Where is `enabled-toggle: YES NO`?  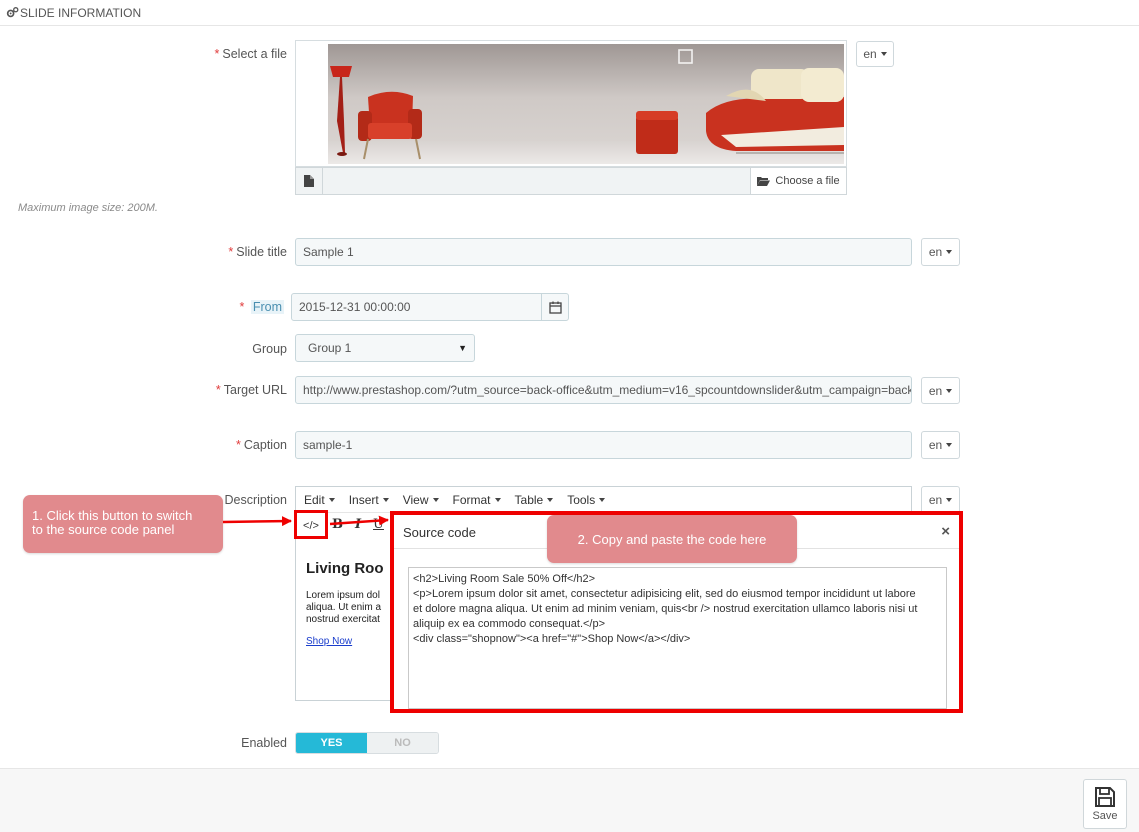 enabled-toggle: YES NO is located at coordinates (367, 743).